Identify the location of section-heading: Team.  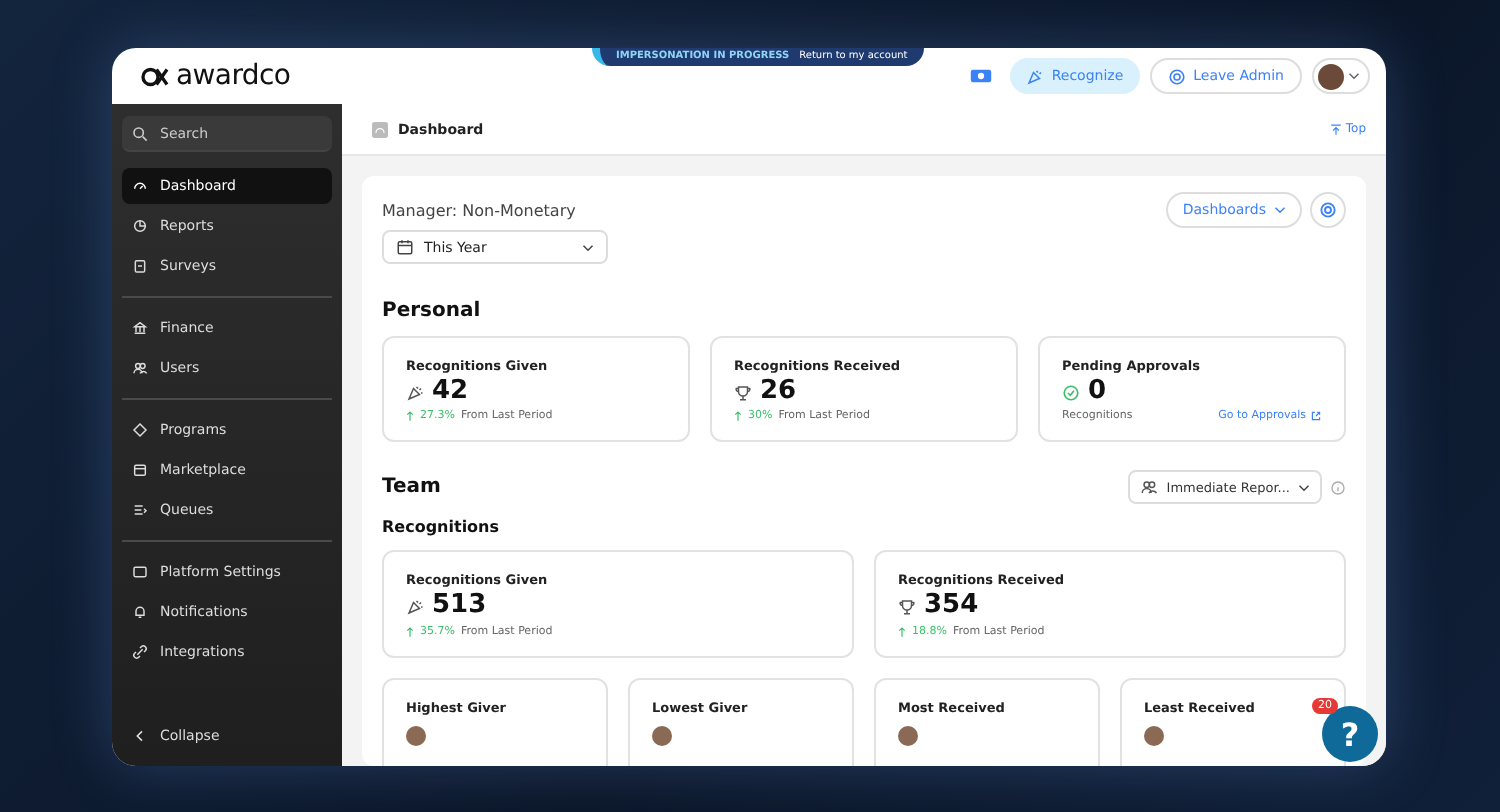
(411, 487).